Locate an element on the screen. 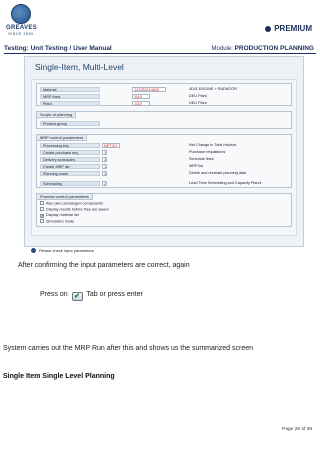 Image resolution: width=320 pixels, height=453 pixels. process-control-title: Process control parameters is located at coordinates (65, 197).